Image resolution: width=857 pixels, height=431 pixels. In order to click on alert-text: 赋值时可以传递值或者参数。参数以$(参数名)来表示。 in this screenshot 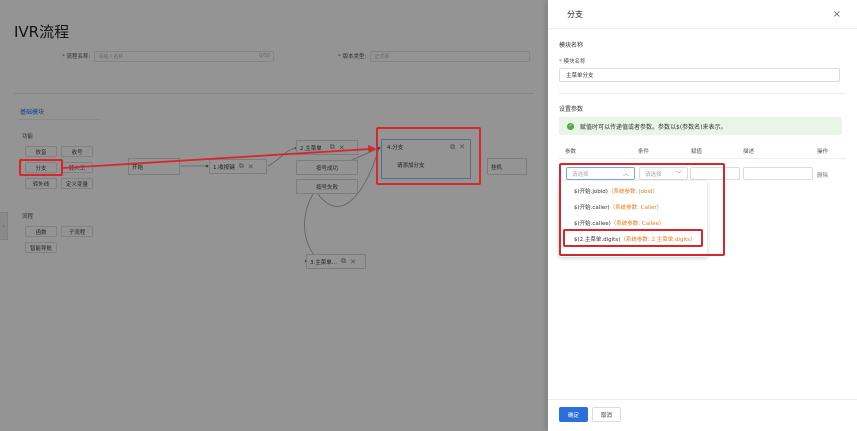, I will do `click(653, 127)`.